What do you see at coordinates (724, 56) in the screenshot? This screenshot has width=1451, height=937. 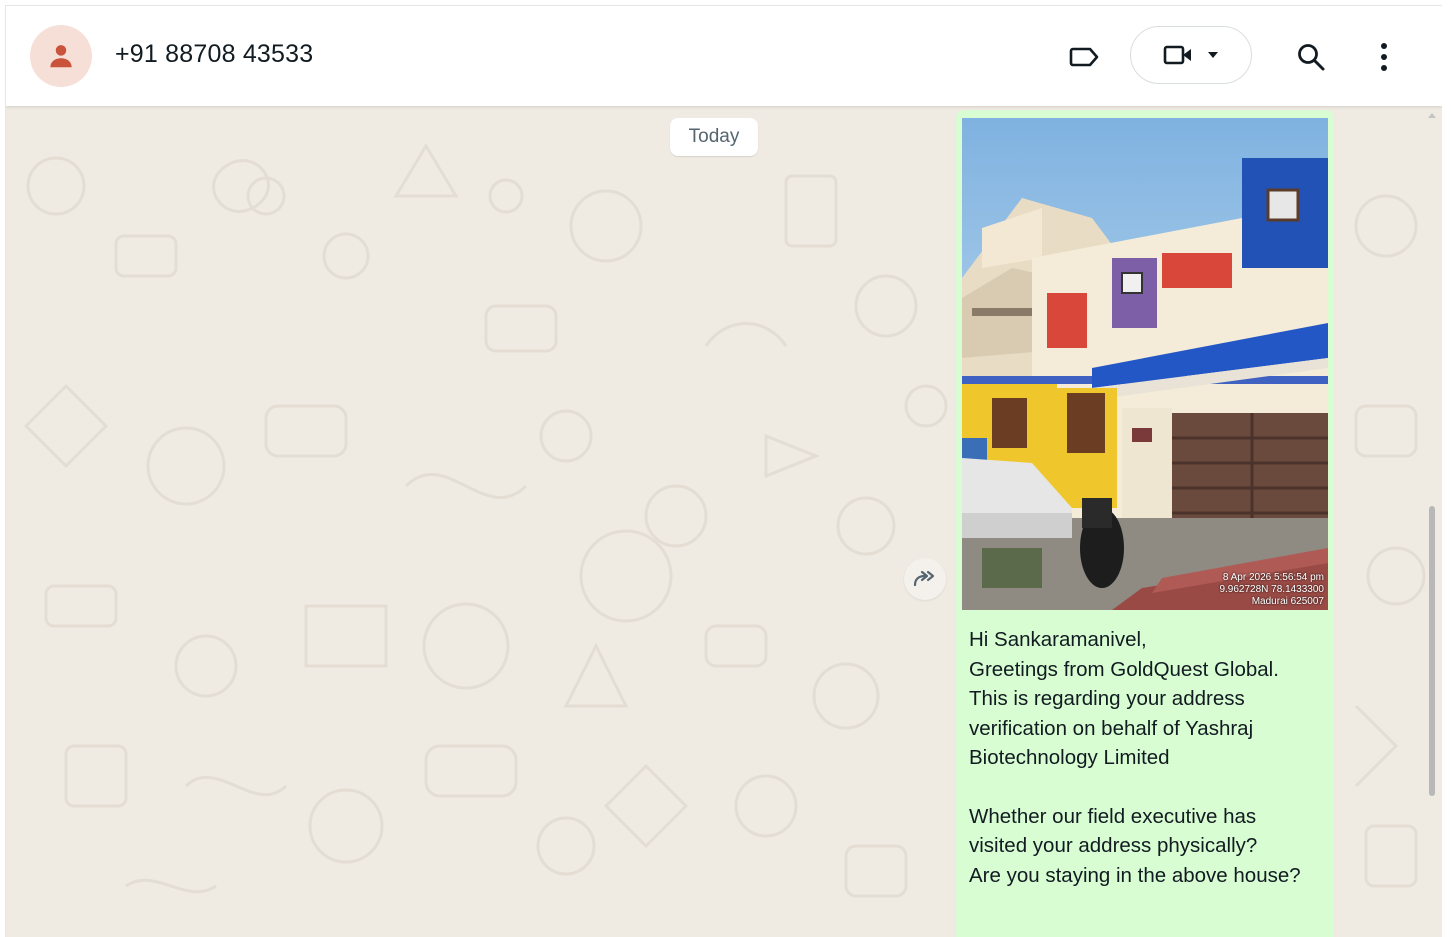 I see `chat-header: +91 88708 43533` at bounding box center [724, 56].